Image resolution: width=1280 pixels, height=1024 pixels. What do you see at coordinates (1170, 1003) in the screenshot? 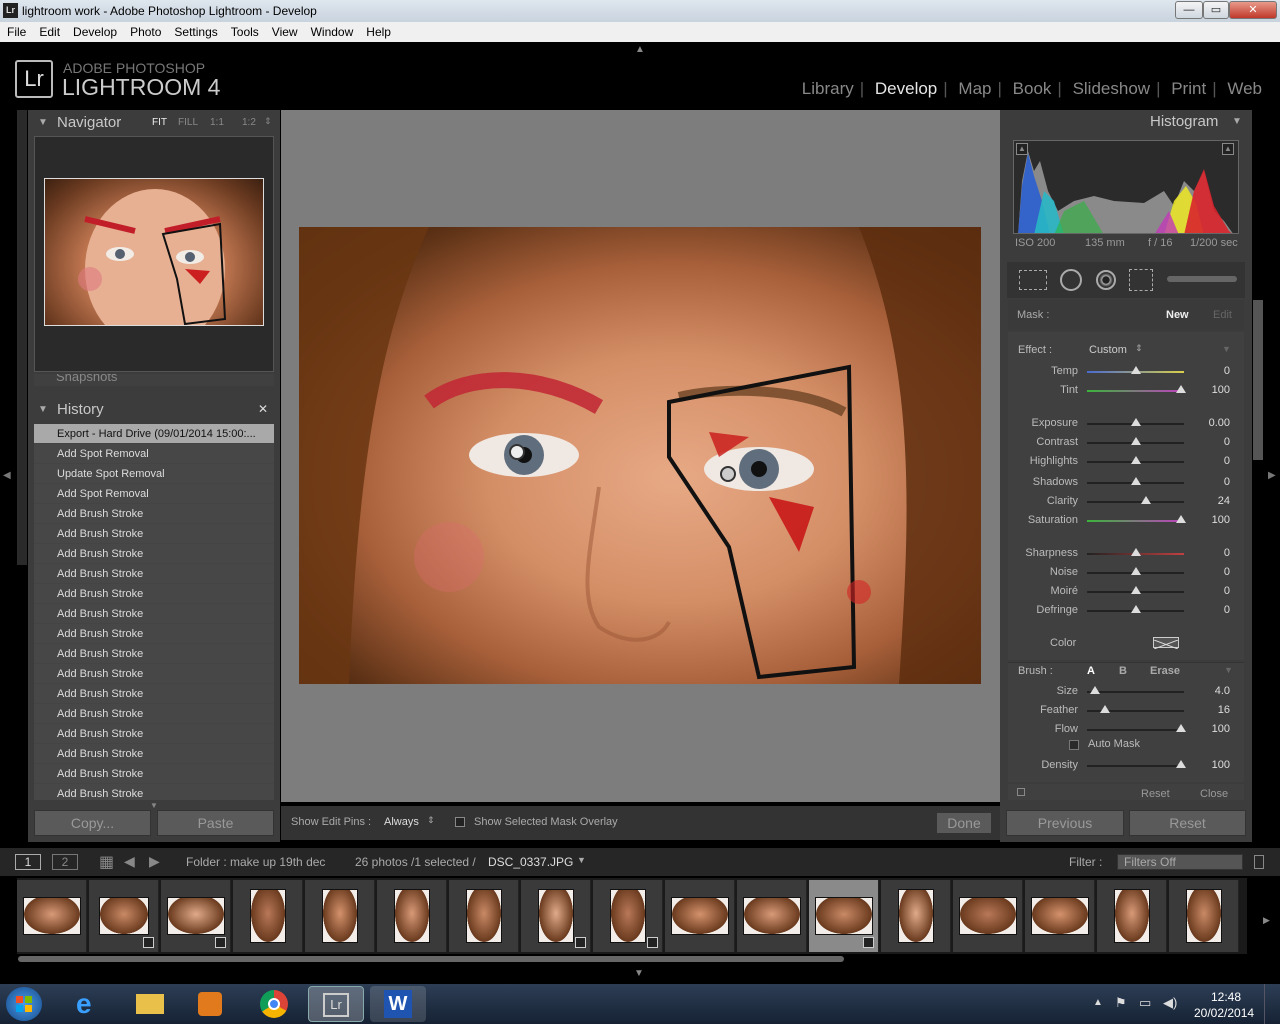
I see `volume-icon: ◀)` at bounding box center [1170, 1003].